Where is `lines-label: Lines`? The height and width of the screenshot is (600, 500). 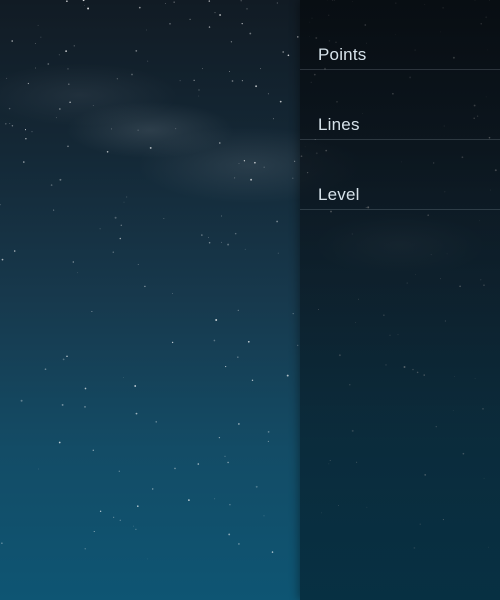 lines-label: Lines is located at coordinates (339, 124).